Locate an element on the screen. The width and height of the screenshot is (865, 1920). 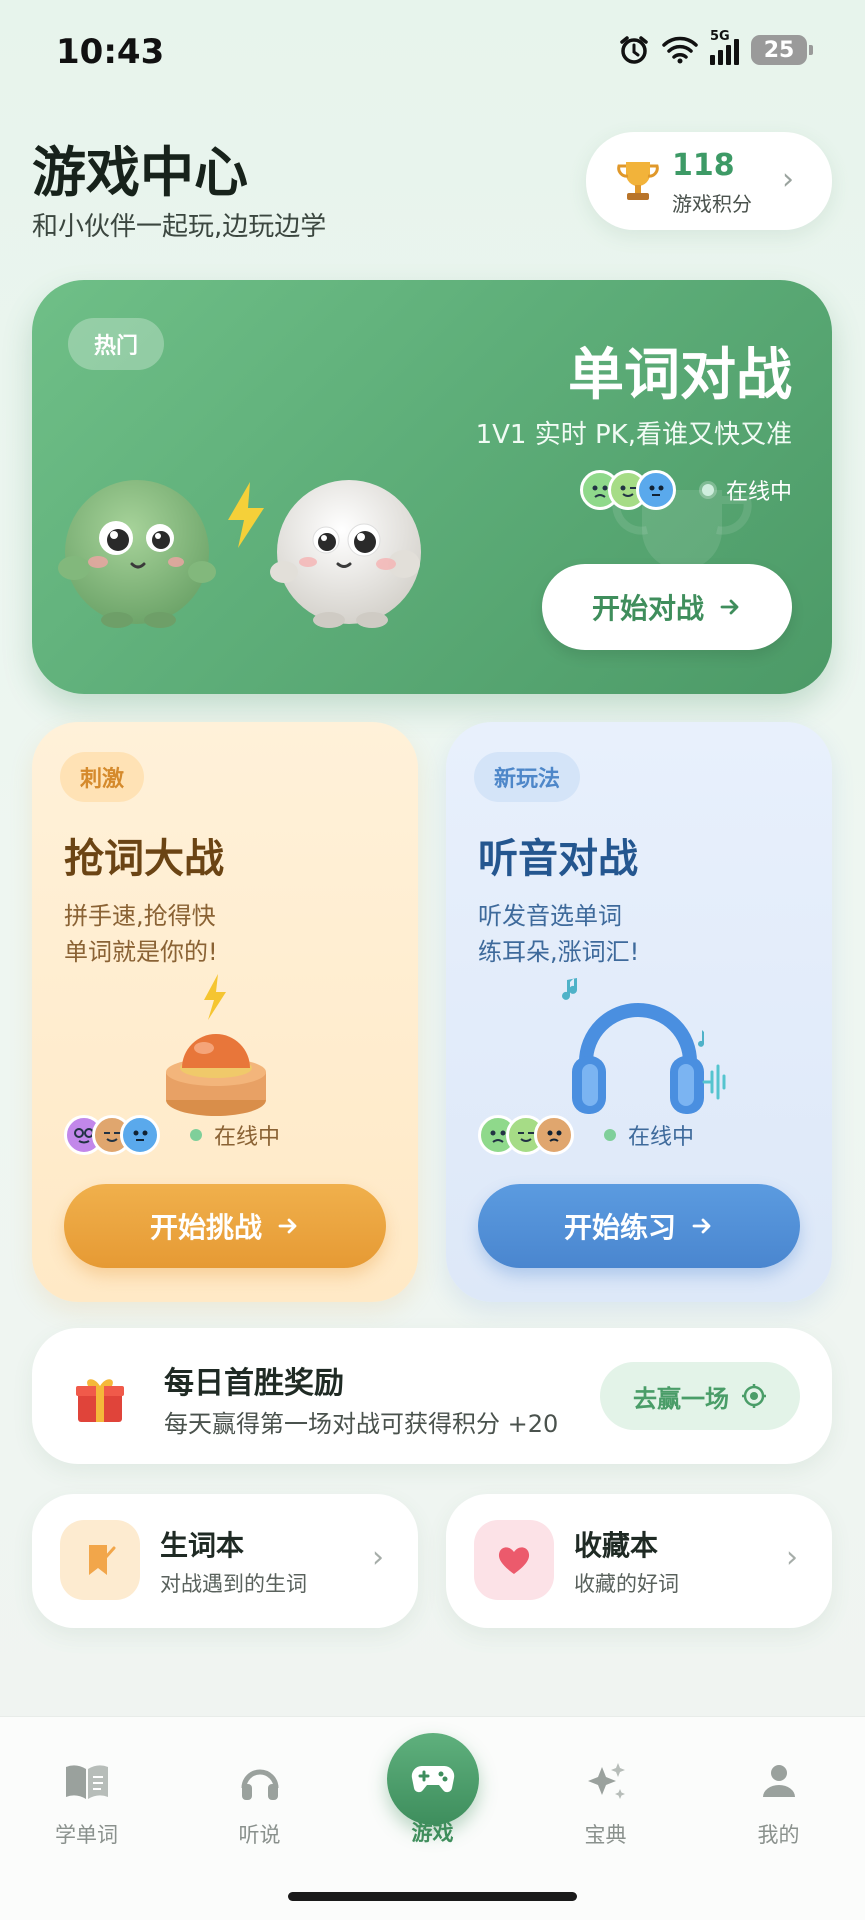
trophy-icon is located at coordinates (638, 181).